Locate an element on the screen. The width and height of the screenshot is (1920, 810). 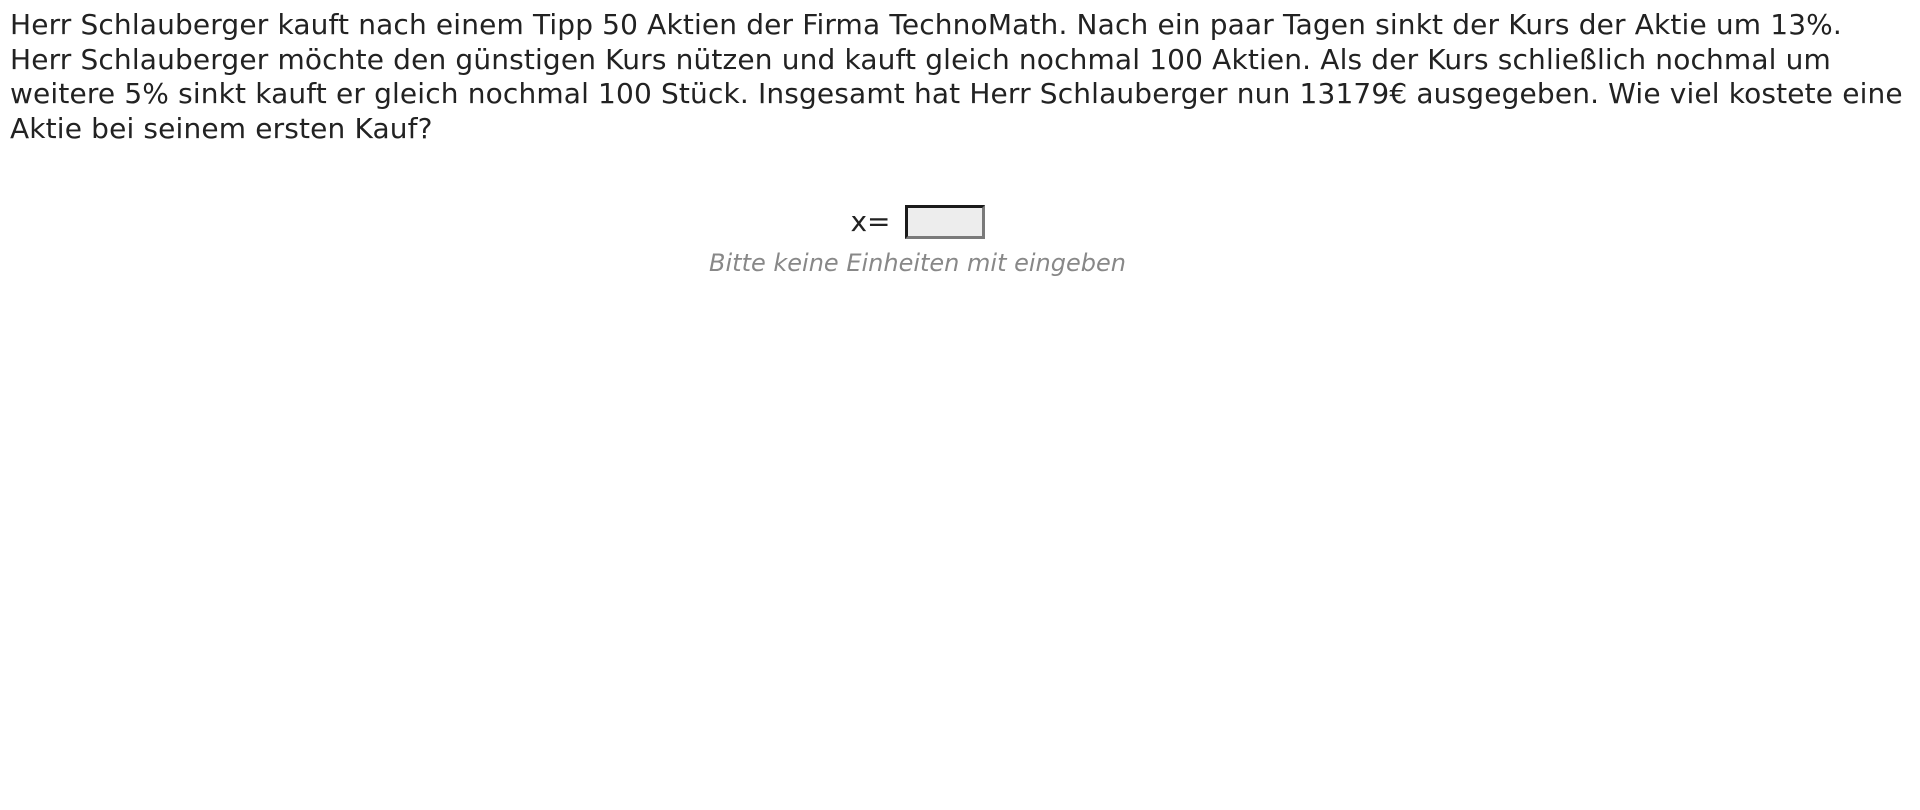
answer-hint: Bitte keine Einheiten mit eingeben is located at coordinates (917, 263).